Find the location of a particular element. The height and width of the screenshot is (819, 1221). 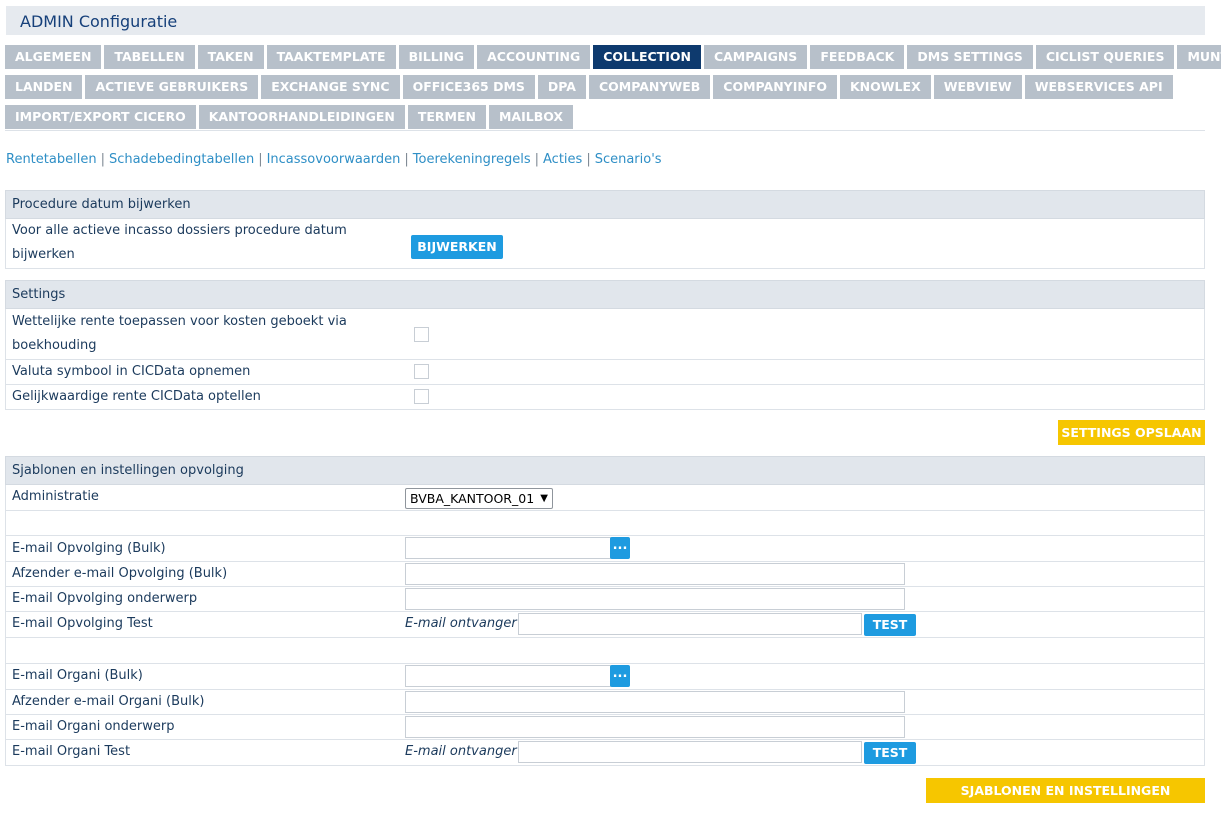

organi-ontvanger-input is located at coordinates (690, 752).